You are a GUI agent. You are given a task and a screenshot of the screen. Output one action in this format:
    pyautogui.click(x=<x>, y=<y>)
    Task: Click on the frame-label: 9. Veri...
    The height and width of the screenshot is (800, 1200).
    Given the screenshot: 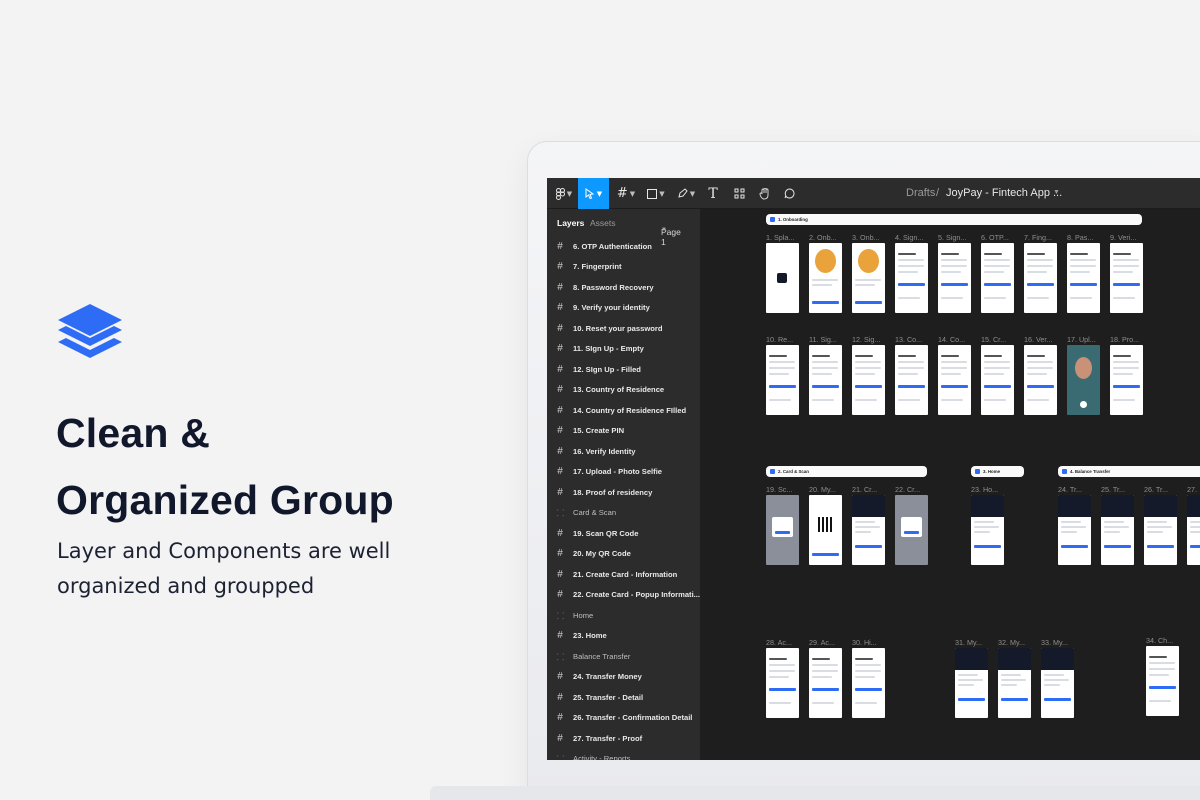 What is the action you would take?
    pyautogui.click(x=1123, y=237)
    